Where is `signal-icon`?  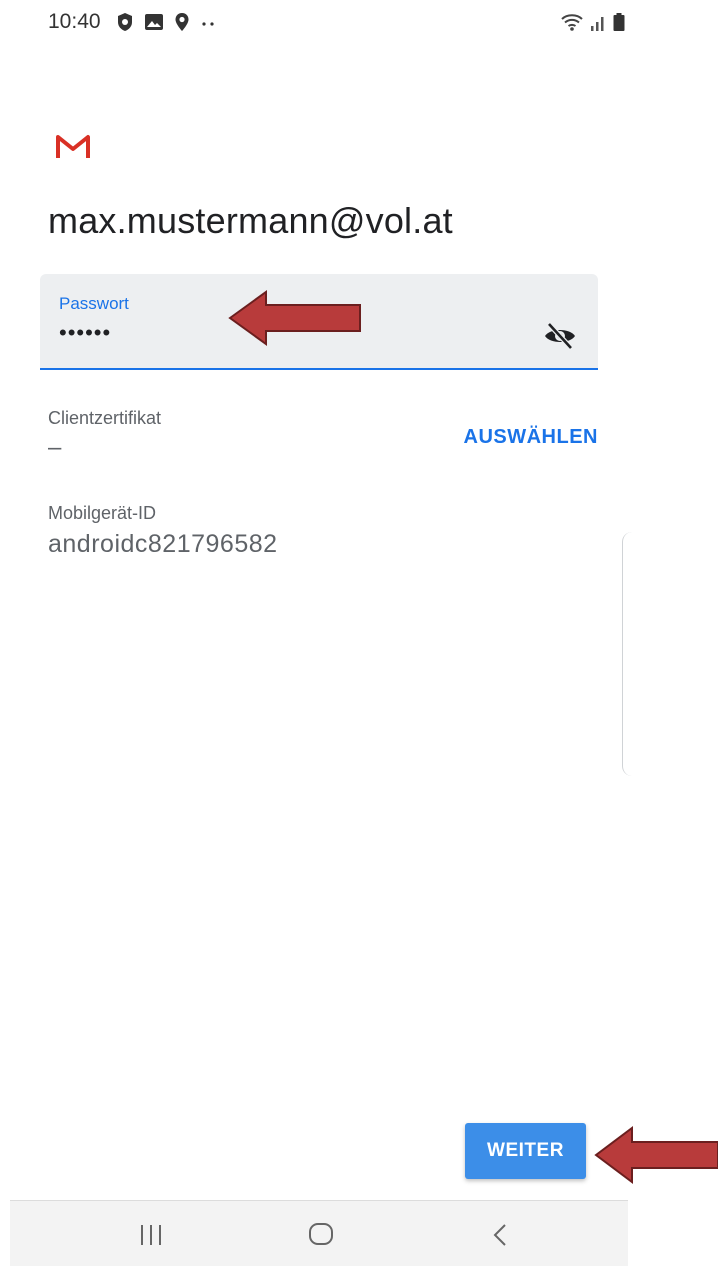
signal-icon is located at coordinates (597, 24).